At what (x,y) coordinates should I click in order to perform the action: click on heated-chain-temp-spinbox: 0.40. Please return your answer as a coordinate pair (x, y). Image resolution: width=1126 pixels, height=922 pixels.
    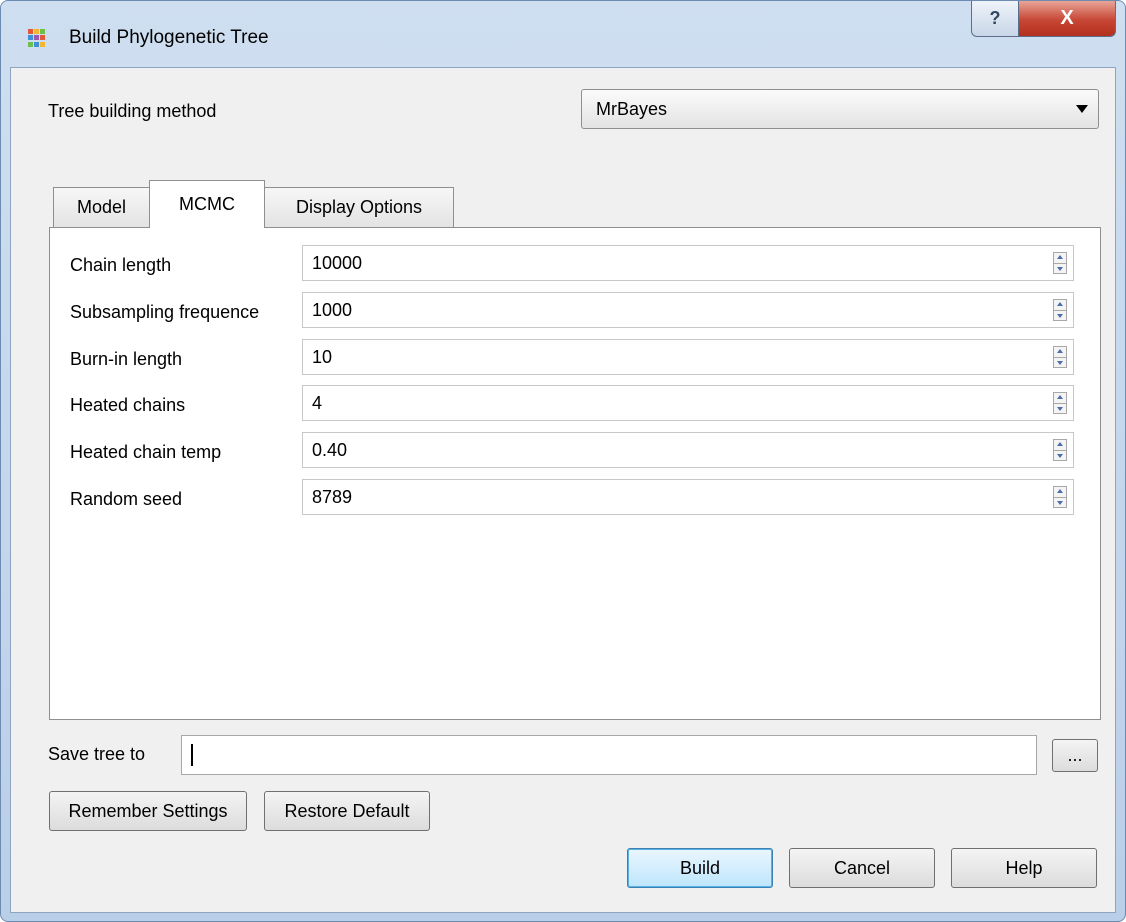
    Looking at the image, I should click on (688, 450).